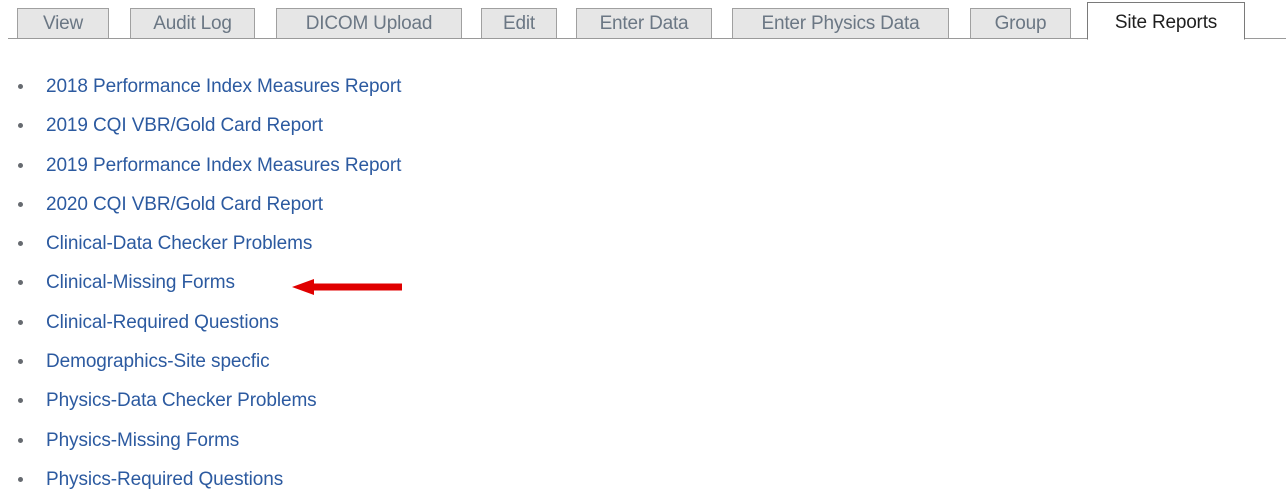 The height and width of the screenshot is (489, 1286). What do you see at coordinates (840, 23) in the screenshot?
I see `tab-enter-physics-data: Enter Physics Data` at bounding box center [840, 23].